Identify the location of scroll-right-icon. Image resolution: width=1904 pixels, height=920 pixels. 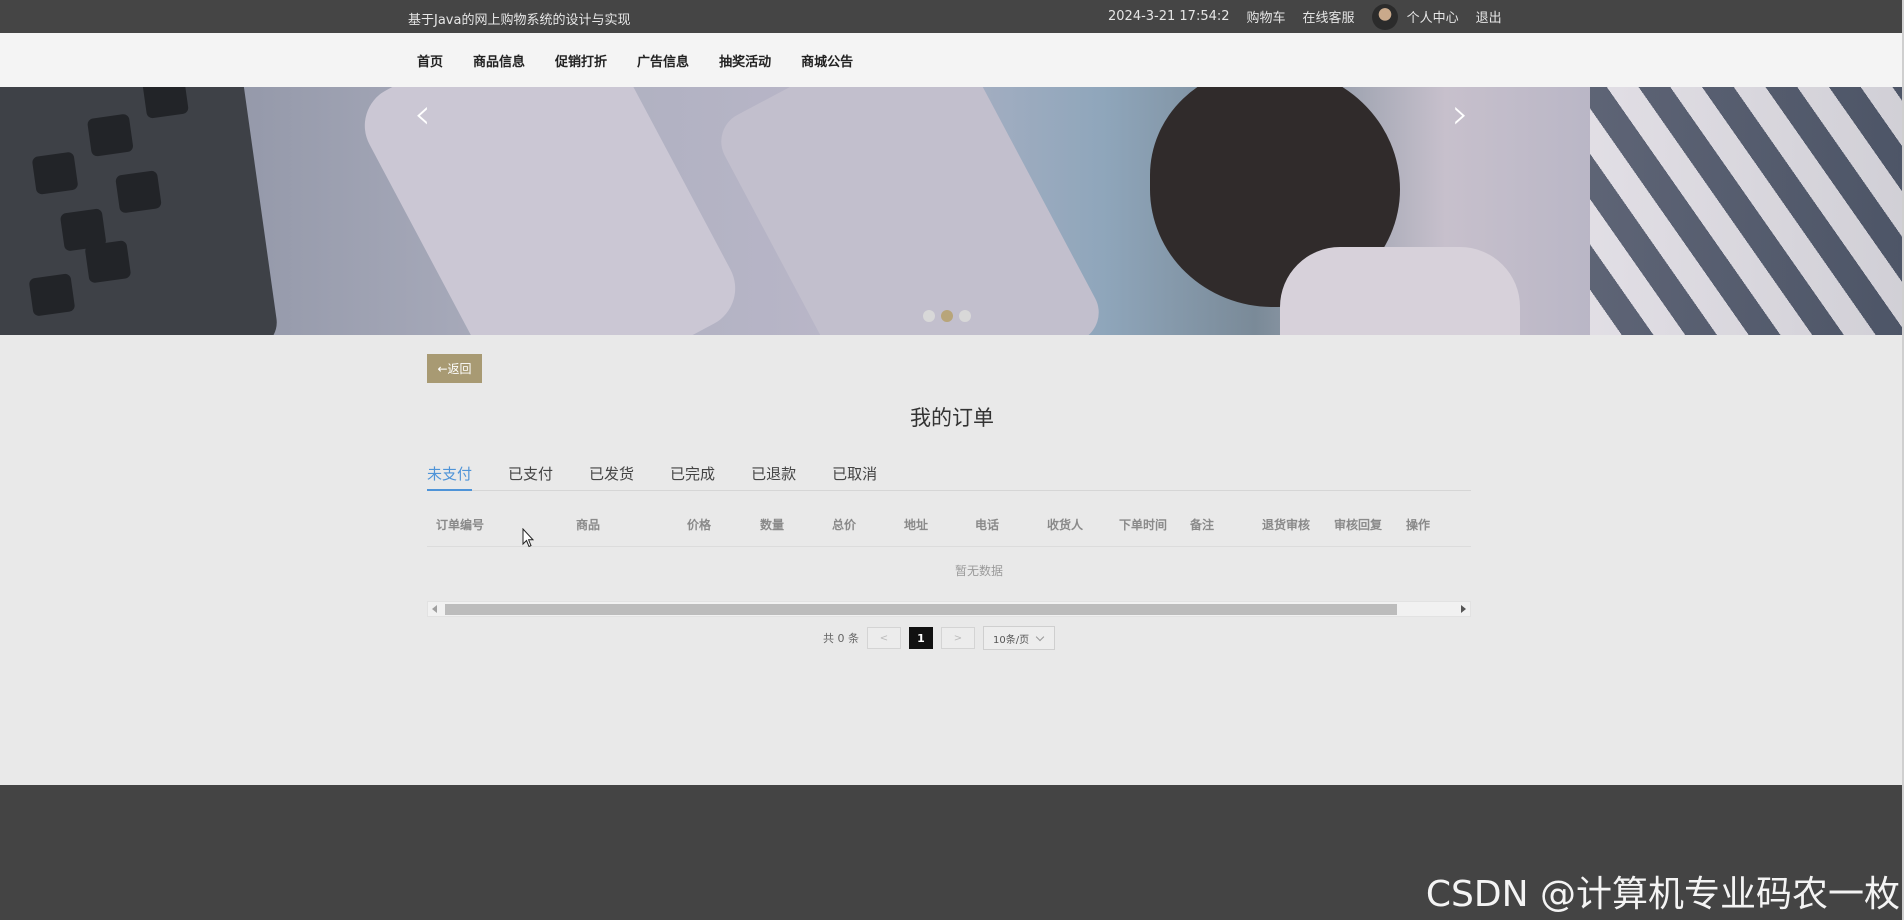
(1463, 609).